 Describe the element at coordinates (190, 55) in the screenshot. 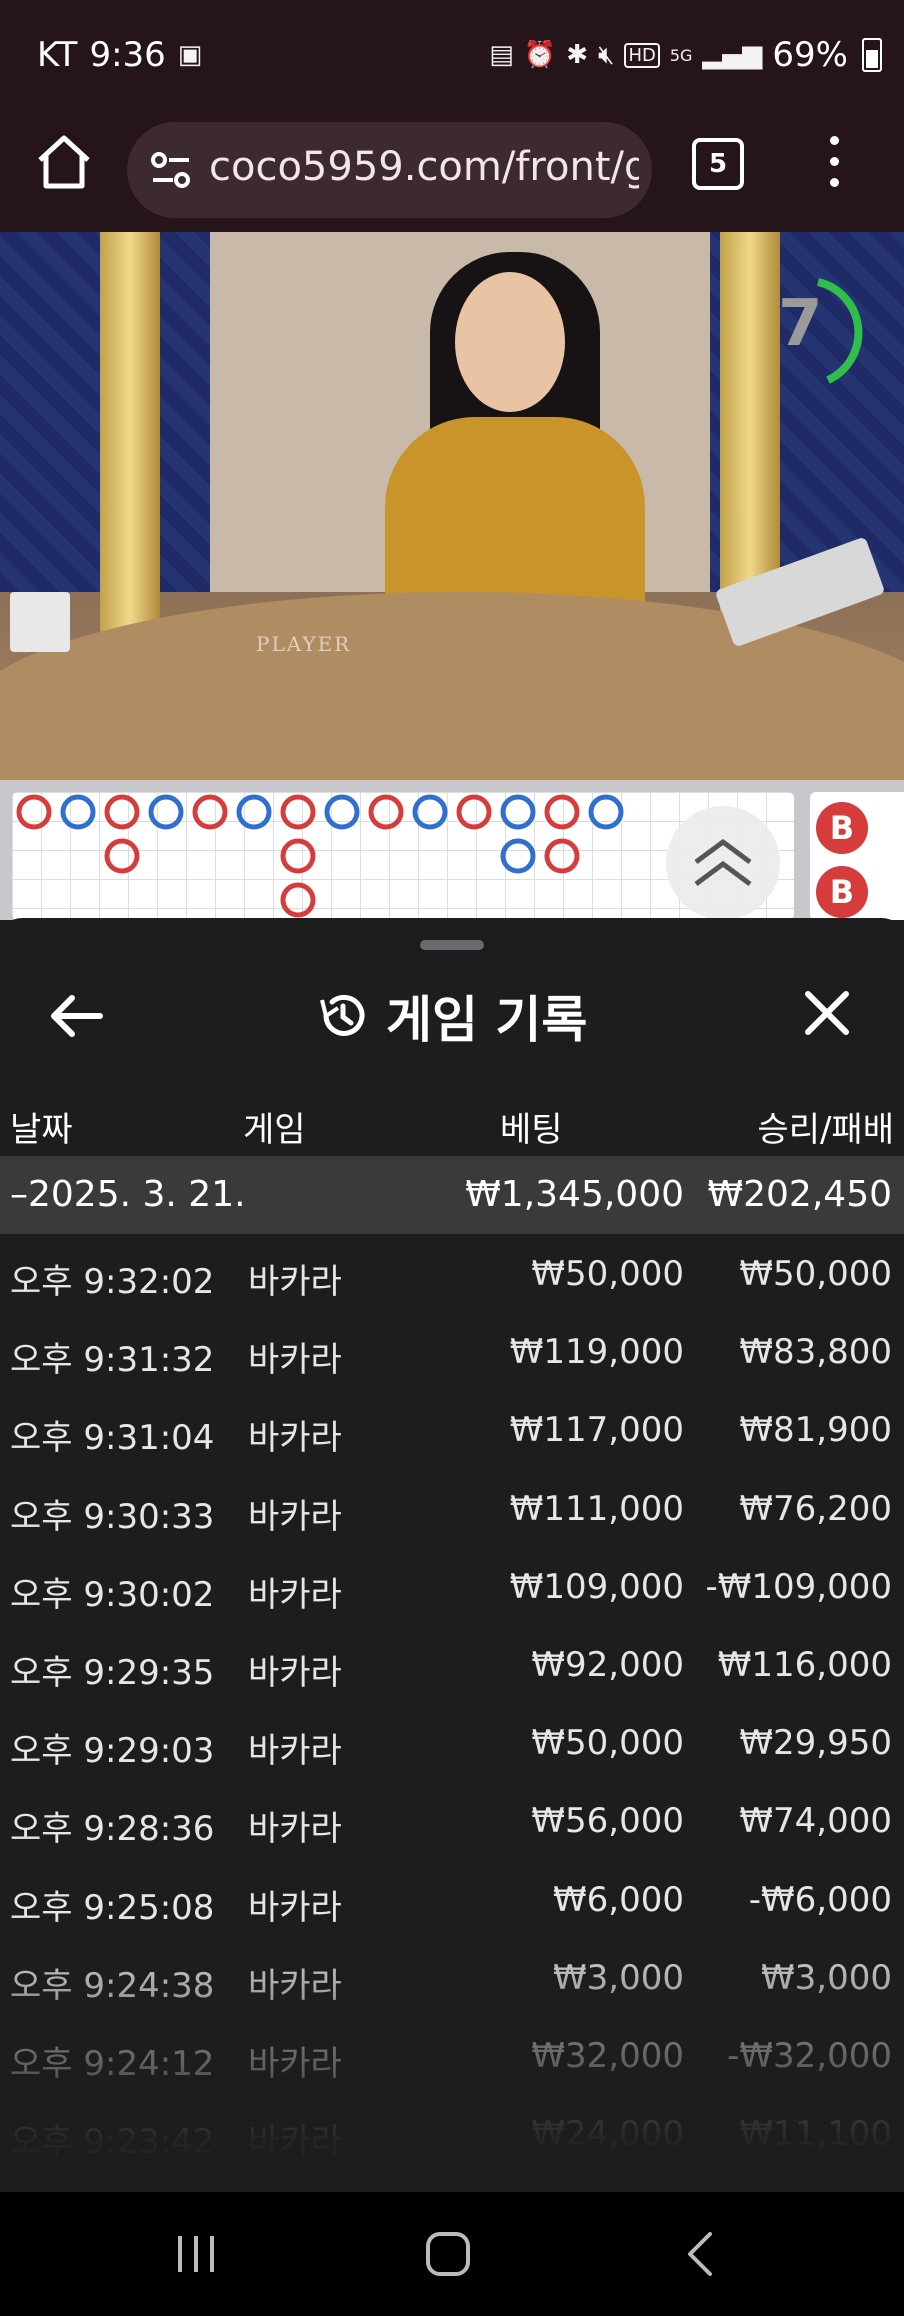

I see `image-notification-icon: ▣` at that location.